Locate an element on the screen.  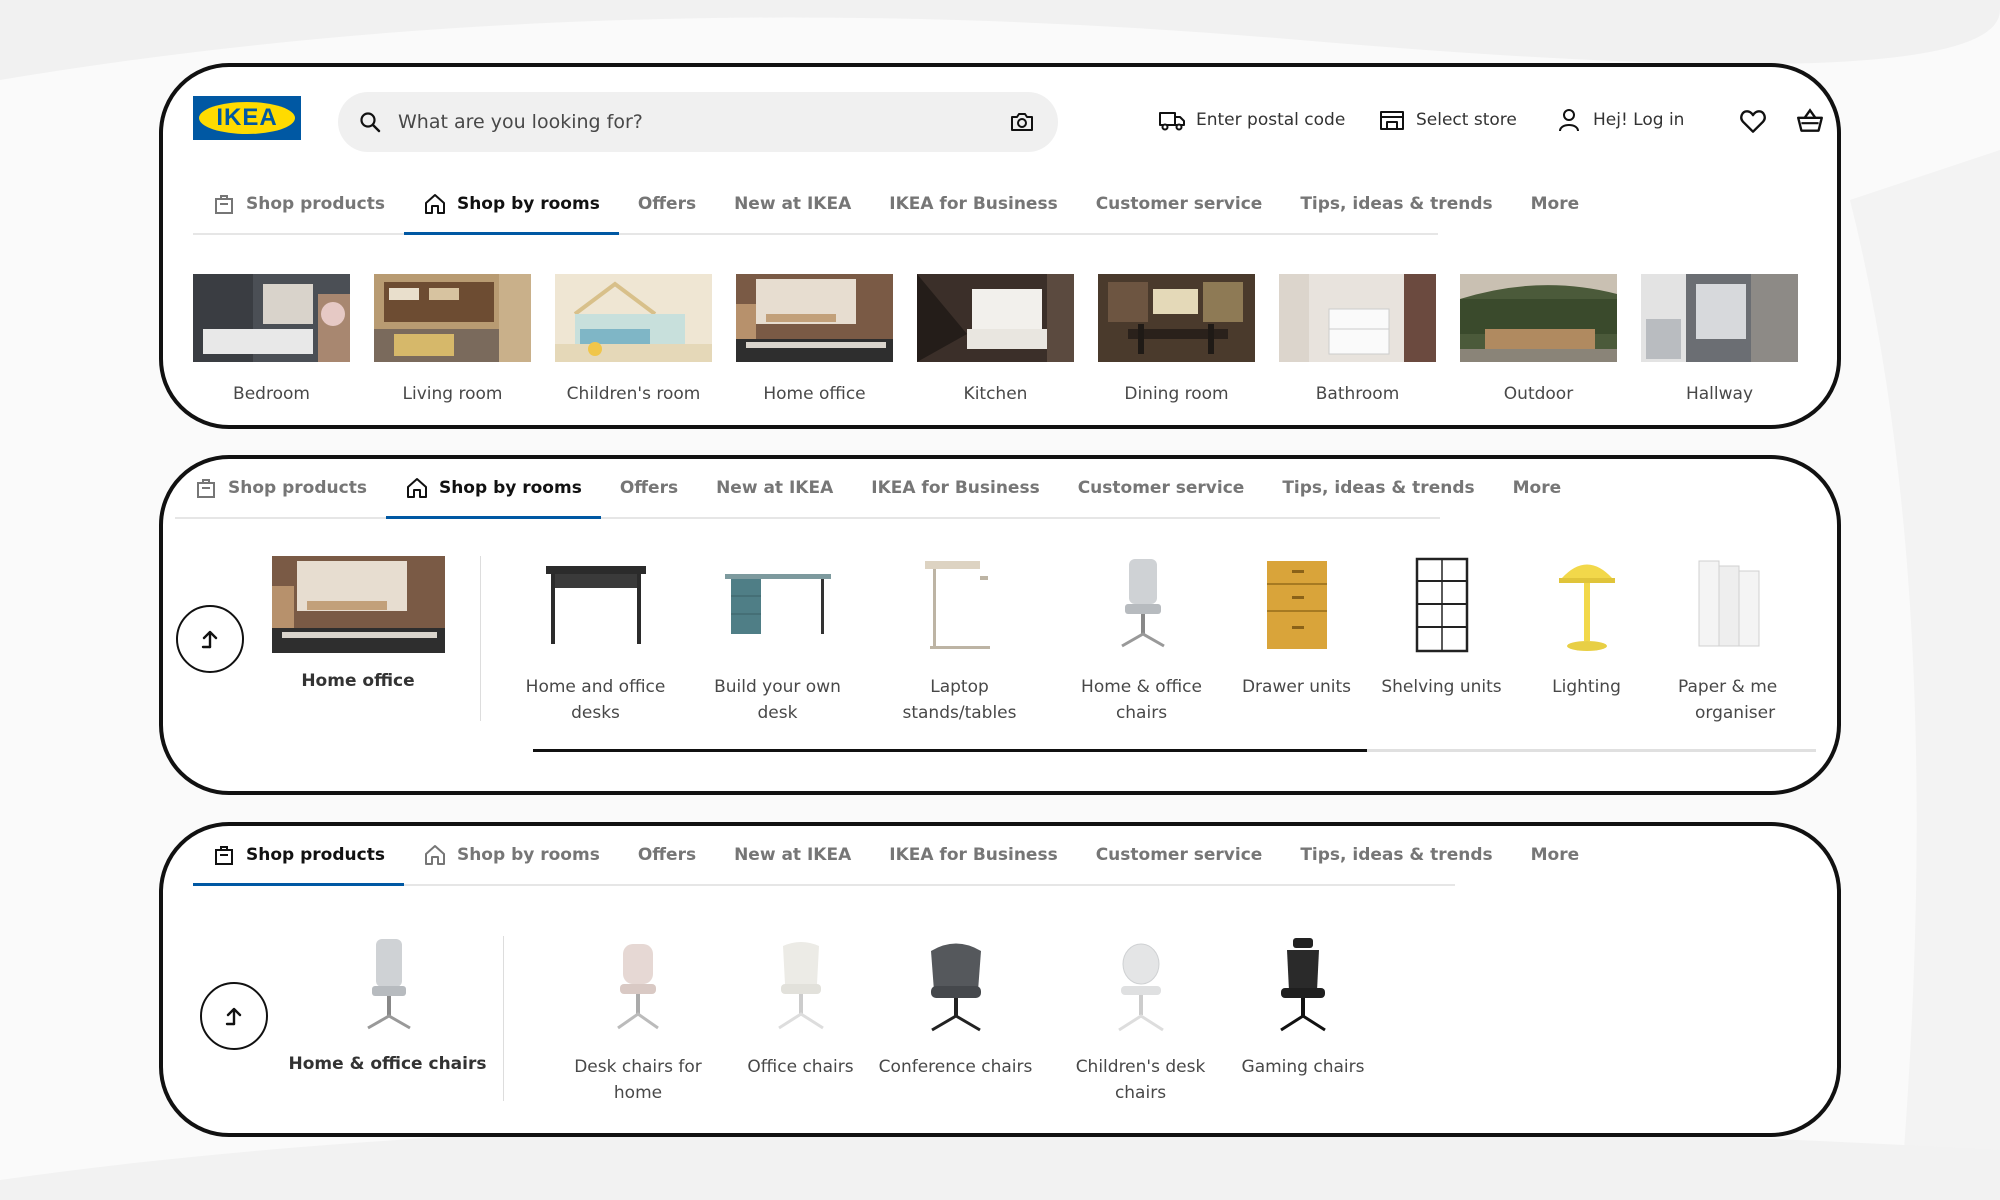
arrow-up-icon is located at coordinates (209, 639).